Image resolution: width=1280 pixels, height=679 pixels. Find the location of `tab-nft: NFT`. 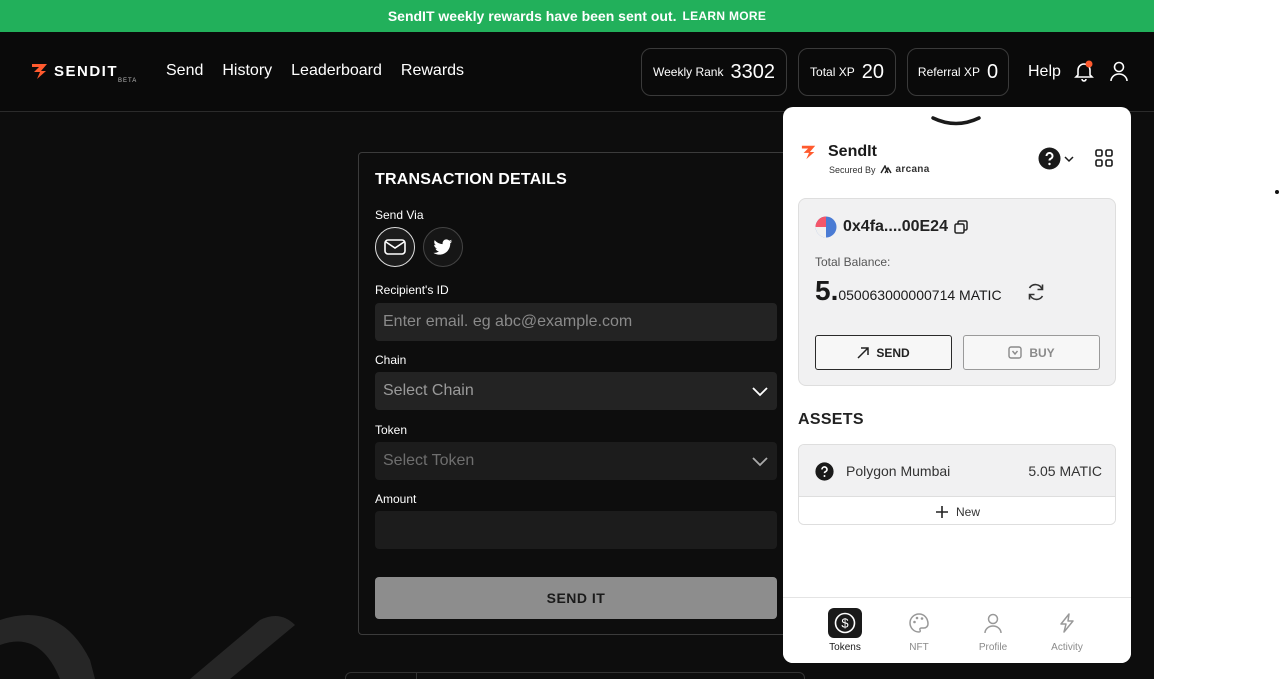

tab-nft: NFT is located at coordinates (919, 630).